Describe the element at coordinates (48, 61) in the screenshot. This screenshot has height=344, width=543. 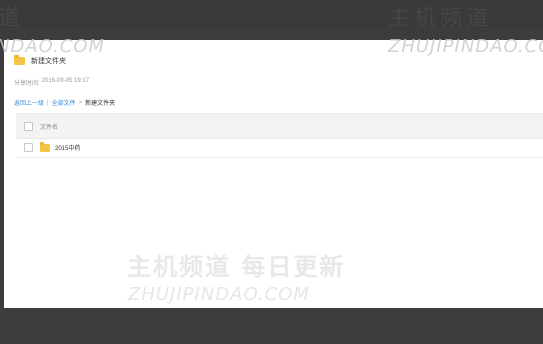
I see `folder-title: 新建文件夹` at that location.